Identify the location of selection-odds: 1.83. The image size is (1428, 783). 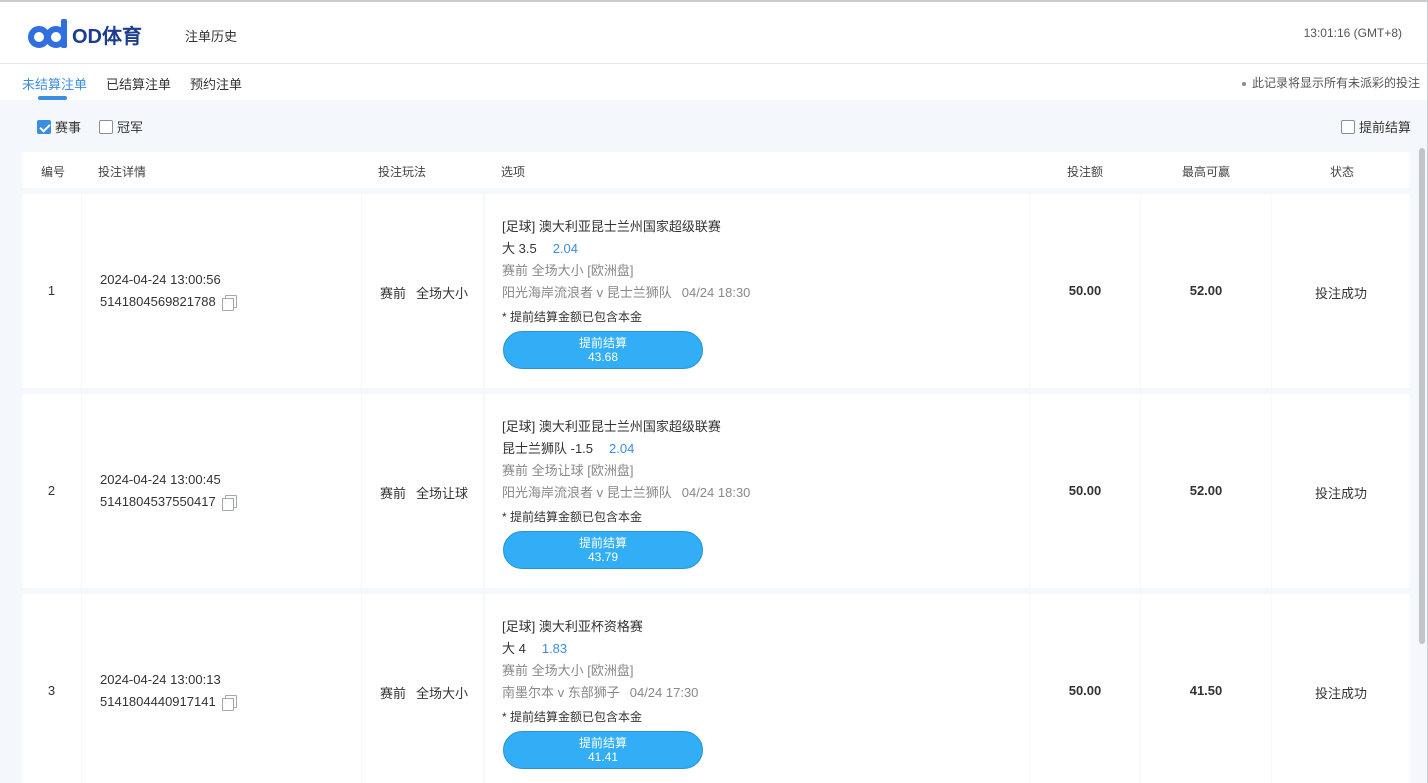
(554, 648).